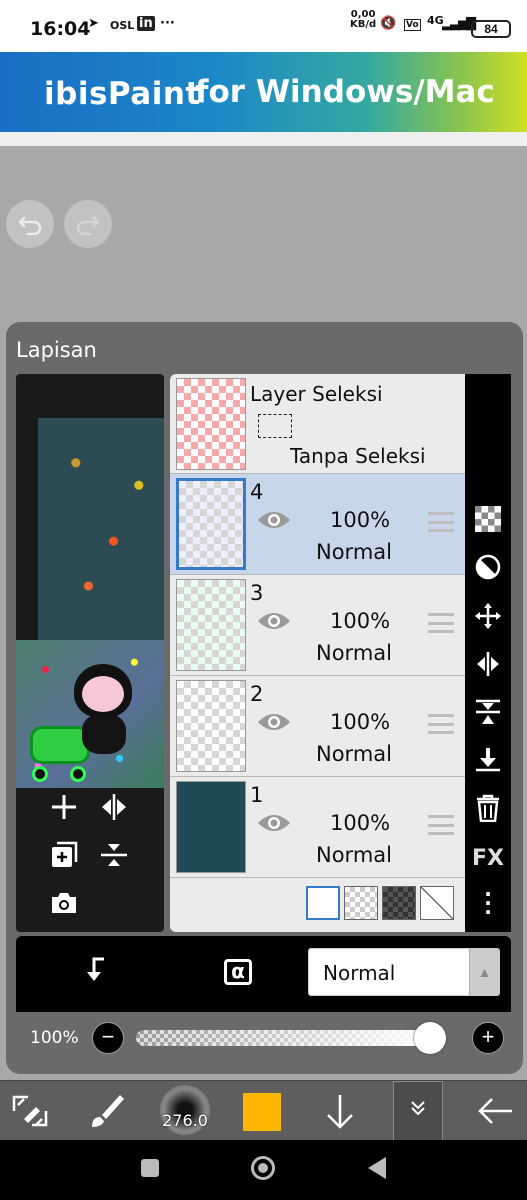 This screenshot has width=527, height=1200. I want to click on layer-number: 4, so click(257, 492).